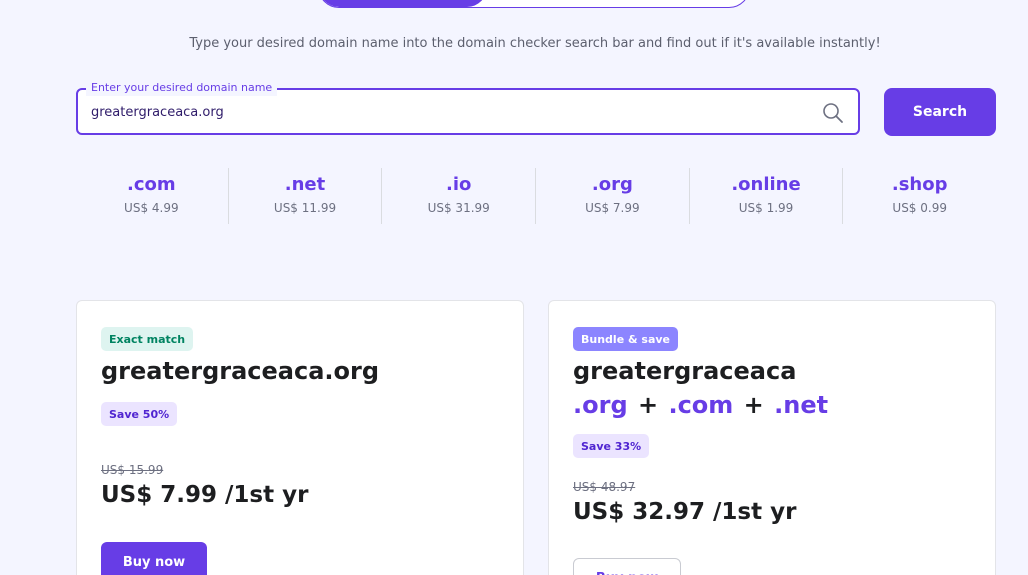  I want to click on tld-price: US$ 1.99, so click(766, 208).